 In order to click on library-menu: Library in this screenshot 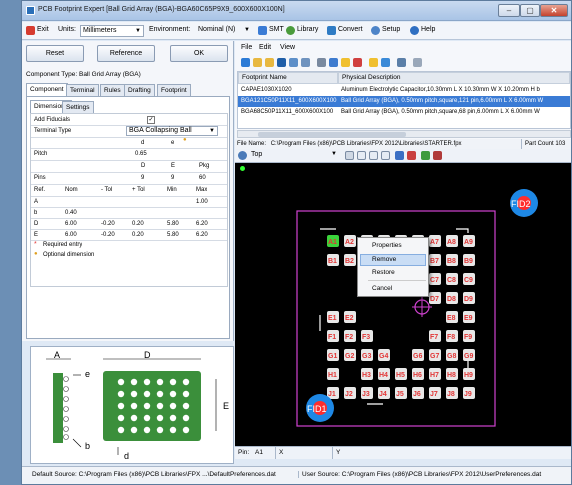, I will do `click(307, 29)`.